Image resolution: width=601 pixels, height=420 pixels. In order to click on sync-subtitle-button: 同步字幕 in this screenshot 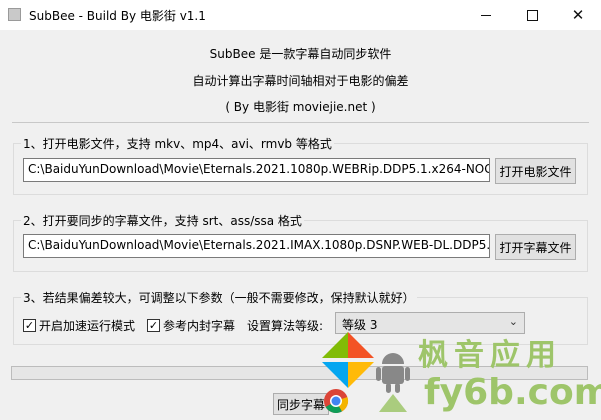, I will do `click(301, 404)`.